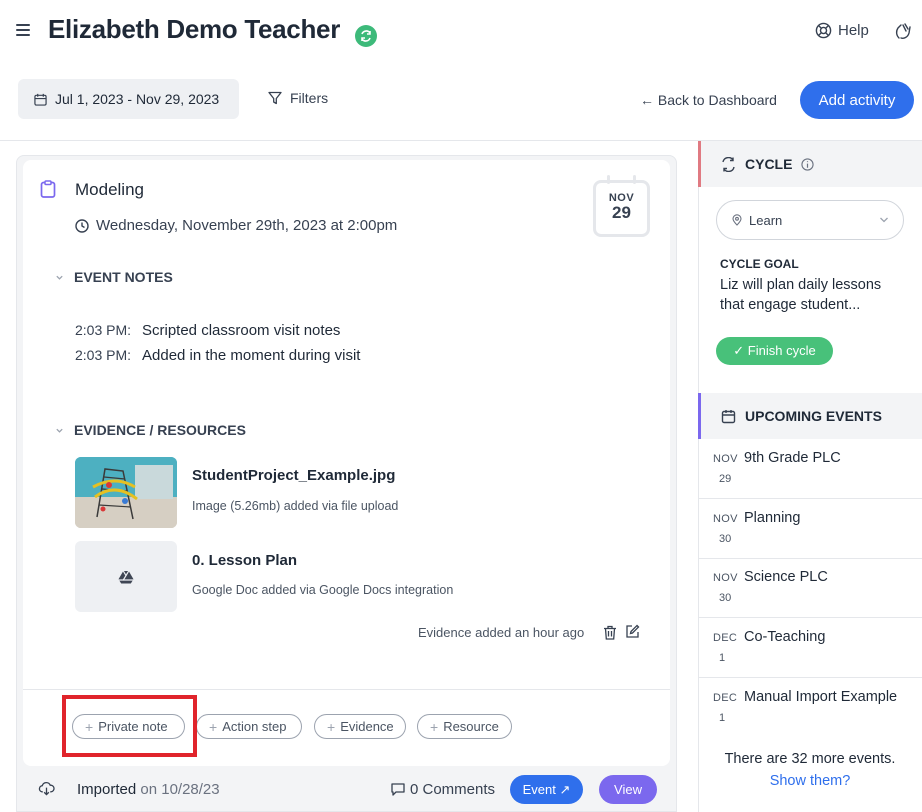 The height and width of the screenshot is (812, 922). Describe the element at coordinates (546, 789) in the screenshot. I see `event-button: Event ↗` at that location.